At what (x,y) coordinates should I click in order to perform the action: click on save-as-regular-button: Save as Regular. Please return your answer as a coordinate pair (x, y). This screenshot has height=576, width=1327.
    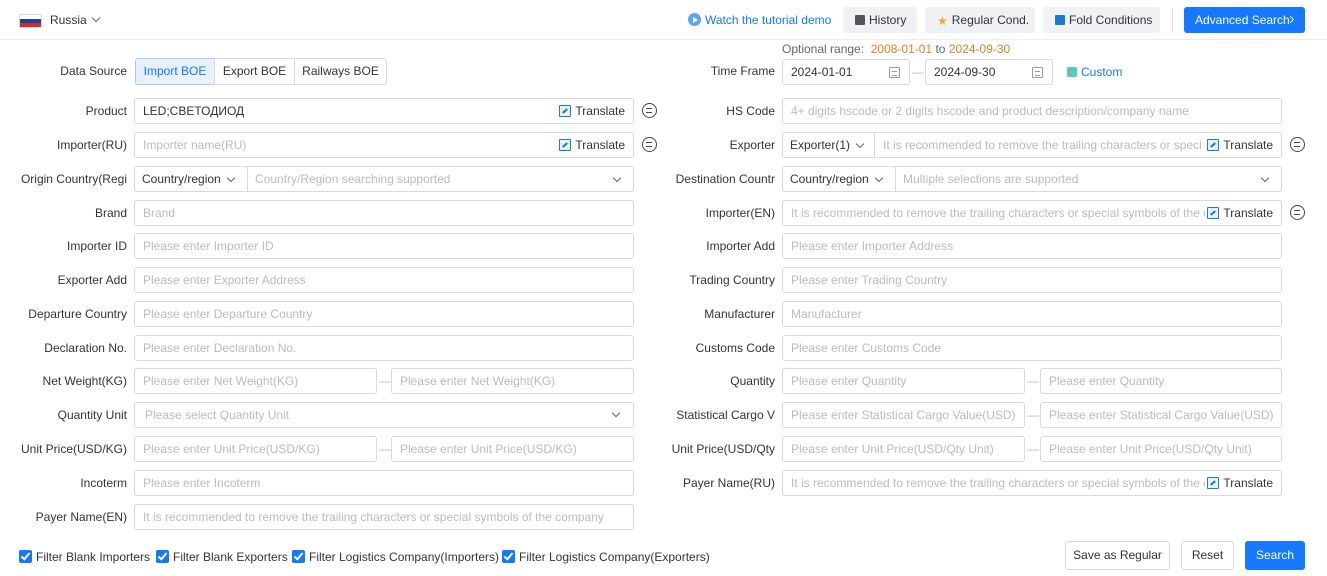
    Looking at the image, I should click on (1117, 555).